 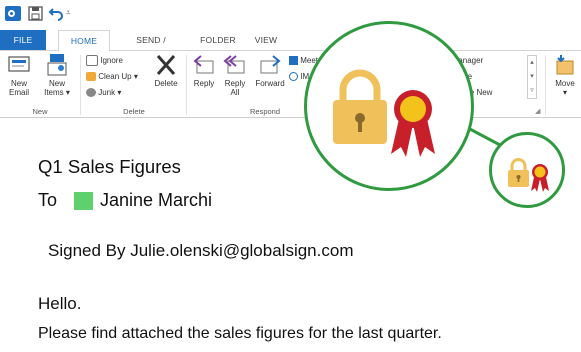 I want to click on new-items-icon, so click(x=57, y=65).